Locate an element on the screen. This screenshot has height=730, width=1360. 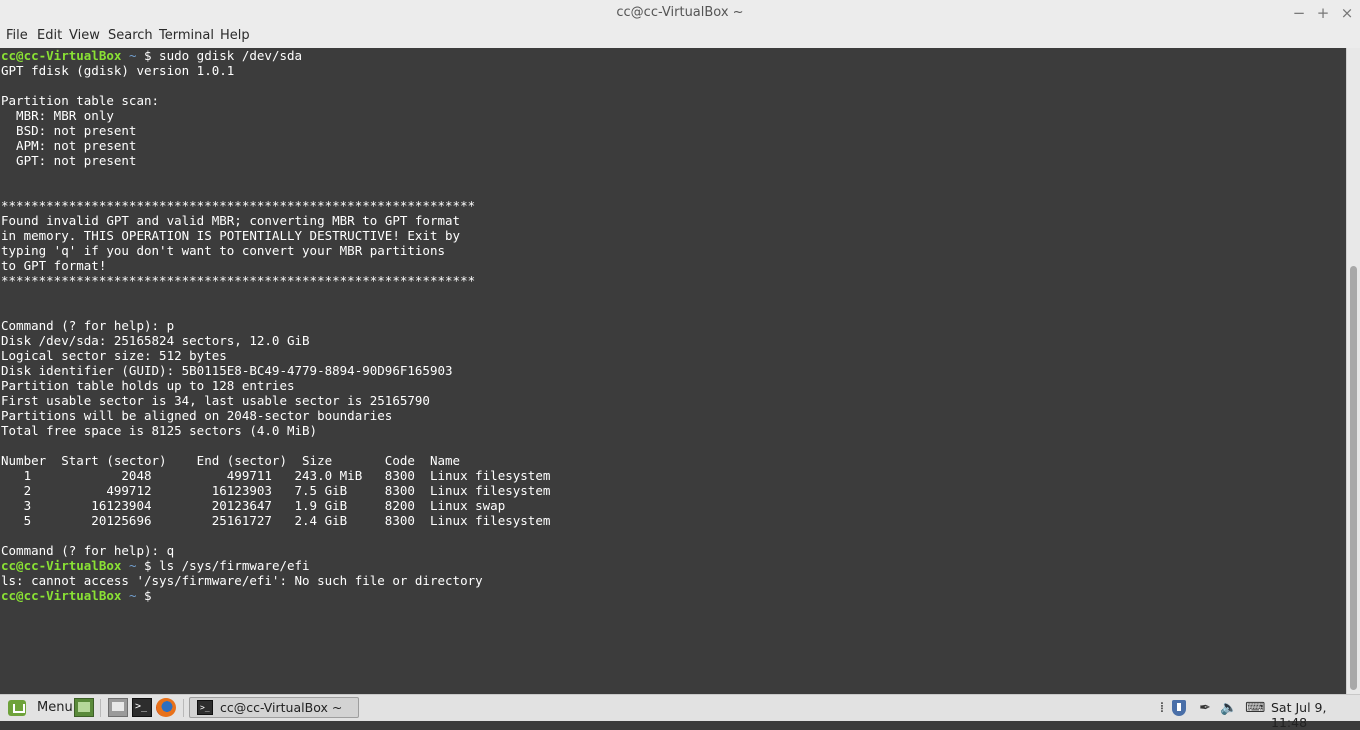
terminal-output-line: Logical sector size: 512 bytes is located at coordinates (114, 355).